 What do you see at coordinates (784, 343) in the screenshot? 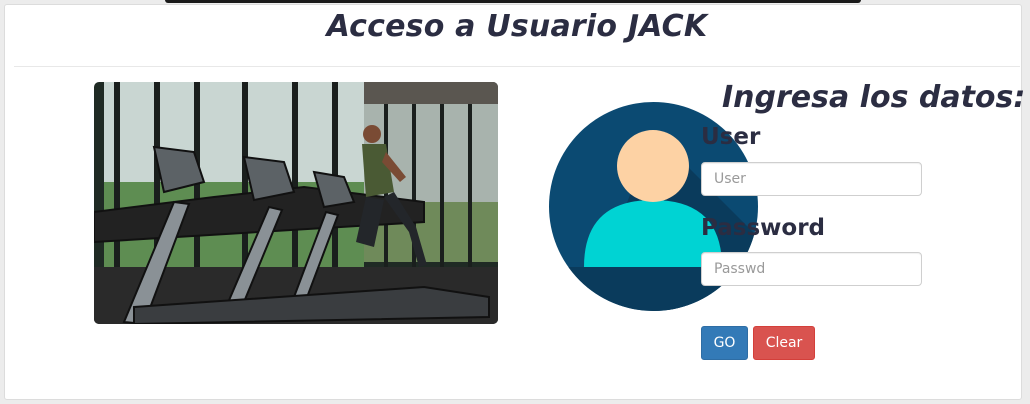
I see `clear-button: Clear` at bounding box center [784, 343].